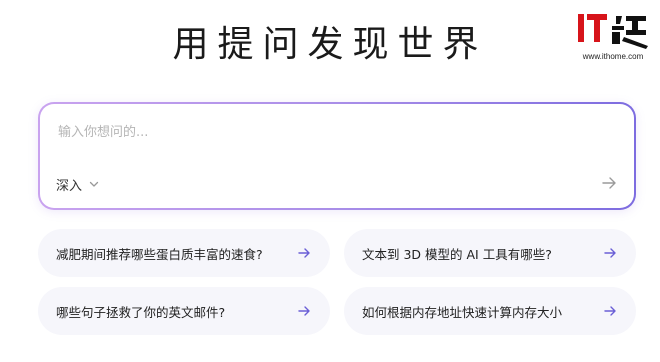  I want to click on page-title: 用提问发现世界, so click(330, 44).